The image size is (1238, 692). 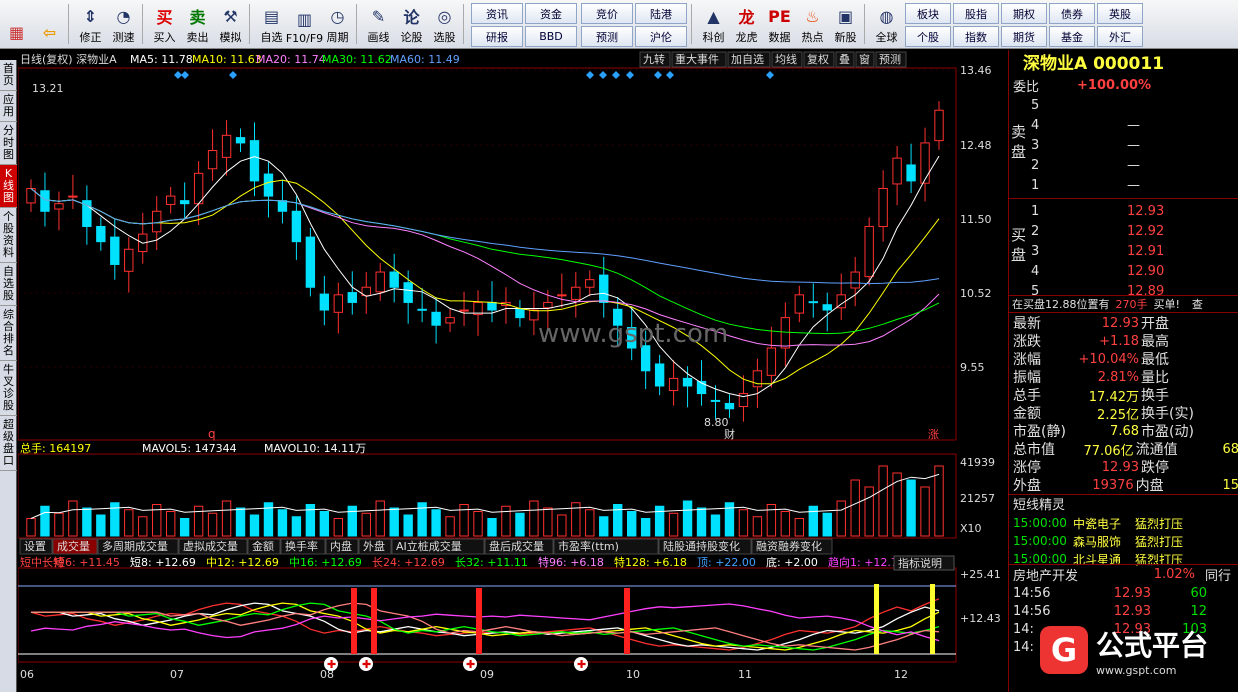 I want to click on notice-text: 在买盘12.88位置有, so click(x=1061, y=304).